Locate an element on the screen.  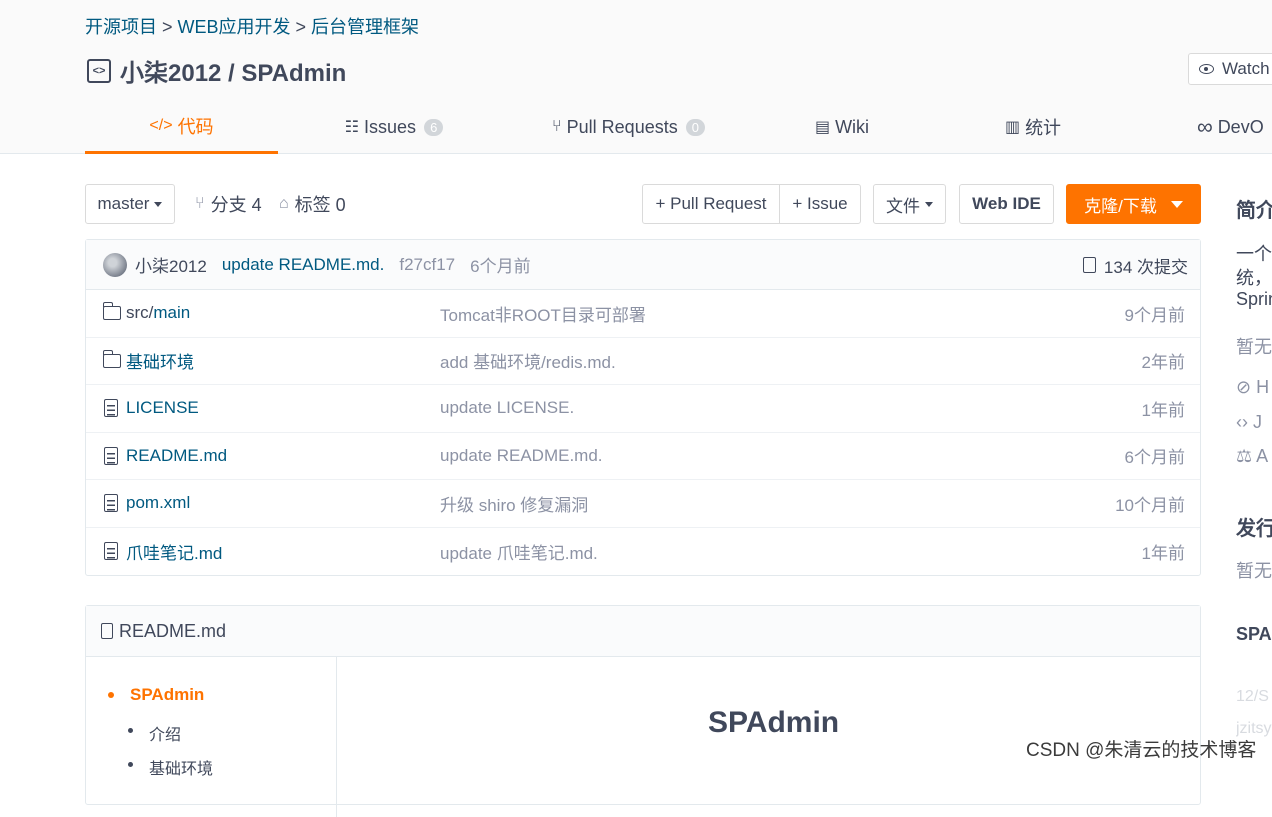
branch-select-value: master is located at coordinates (123, 203).